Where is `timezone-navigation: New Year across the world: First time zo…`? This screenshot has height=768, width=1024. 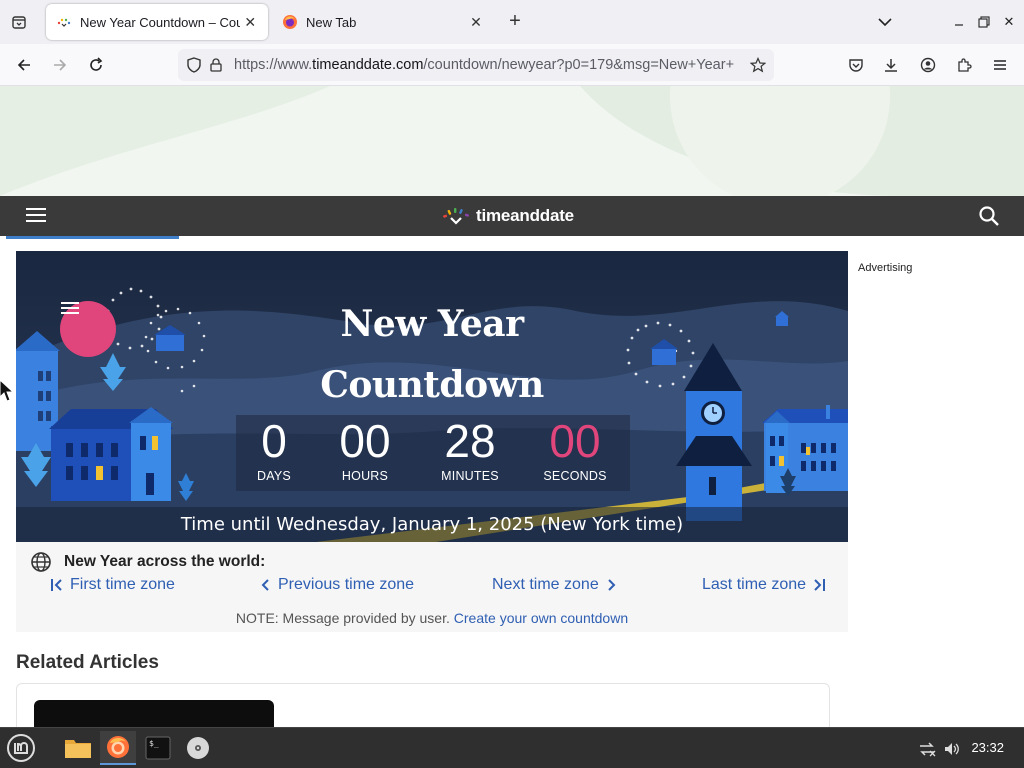
timezone-navigation: New Year across the world: First time zo… is located at coordinates (432, 587).